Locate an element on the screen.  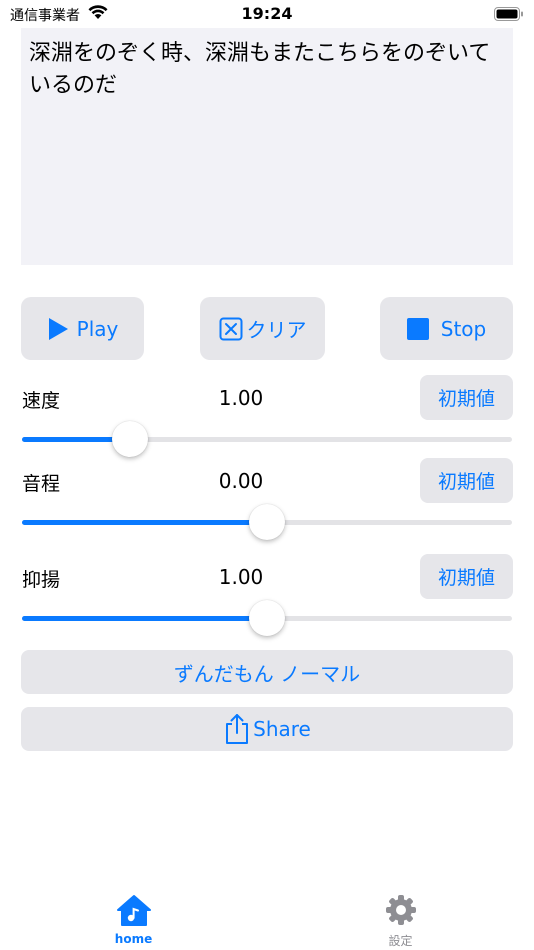
pitch-value: 0.00 is located at coordinates (241, 481).